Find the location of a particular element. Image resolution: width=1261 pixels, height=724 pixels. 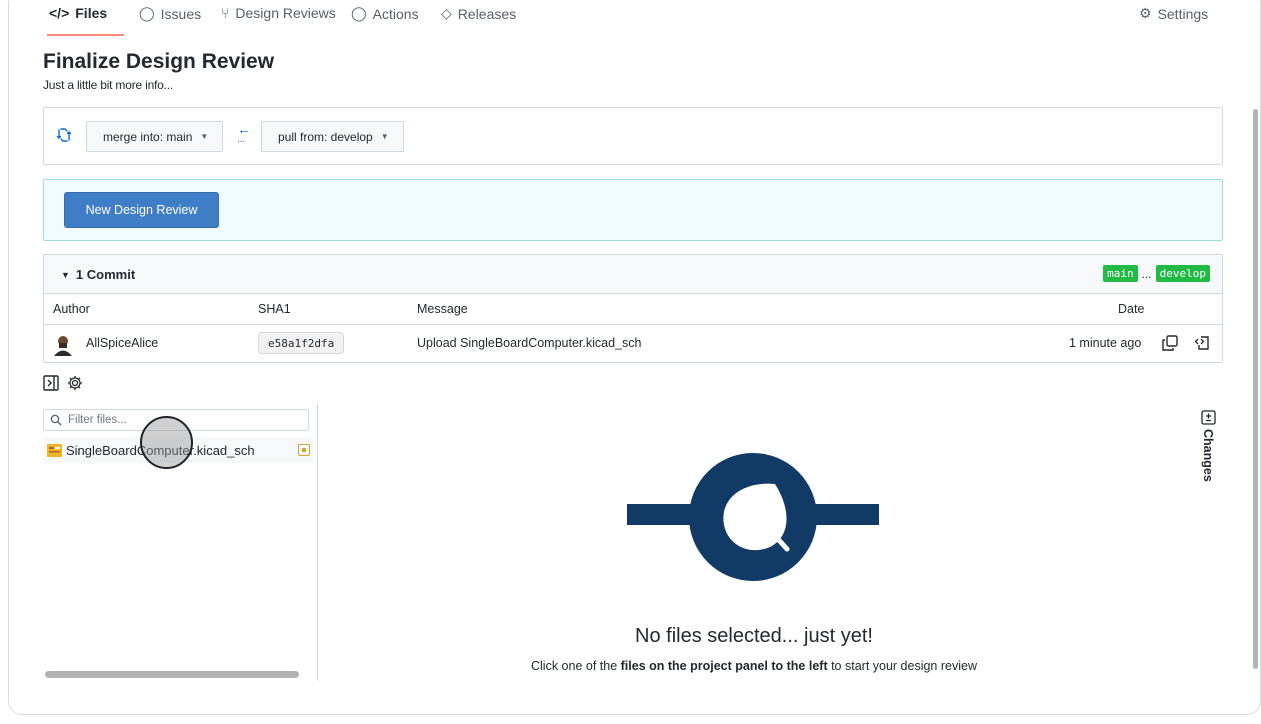

head-branch-badge: develop is located at coordinates (1182, 273).